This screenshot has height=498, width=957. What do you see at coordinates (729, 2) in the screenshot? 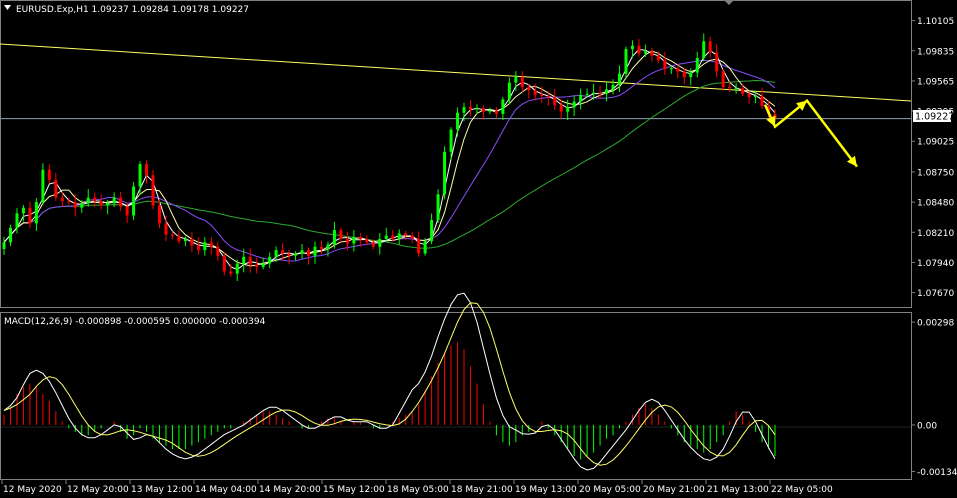
I see `scroll-marker-icon` at bounding box center [729, 2].